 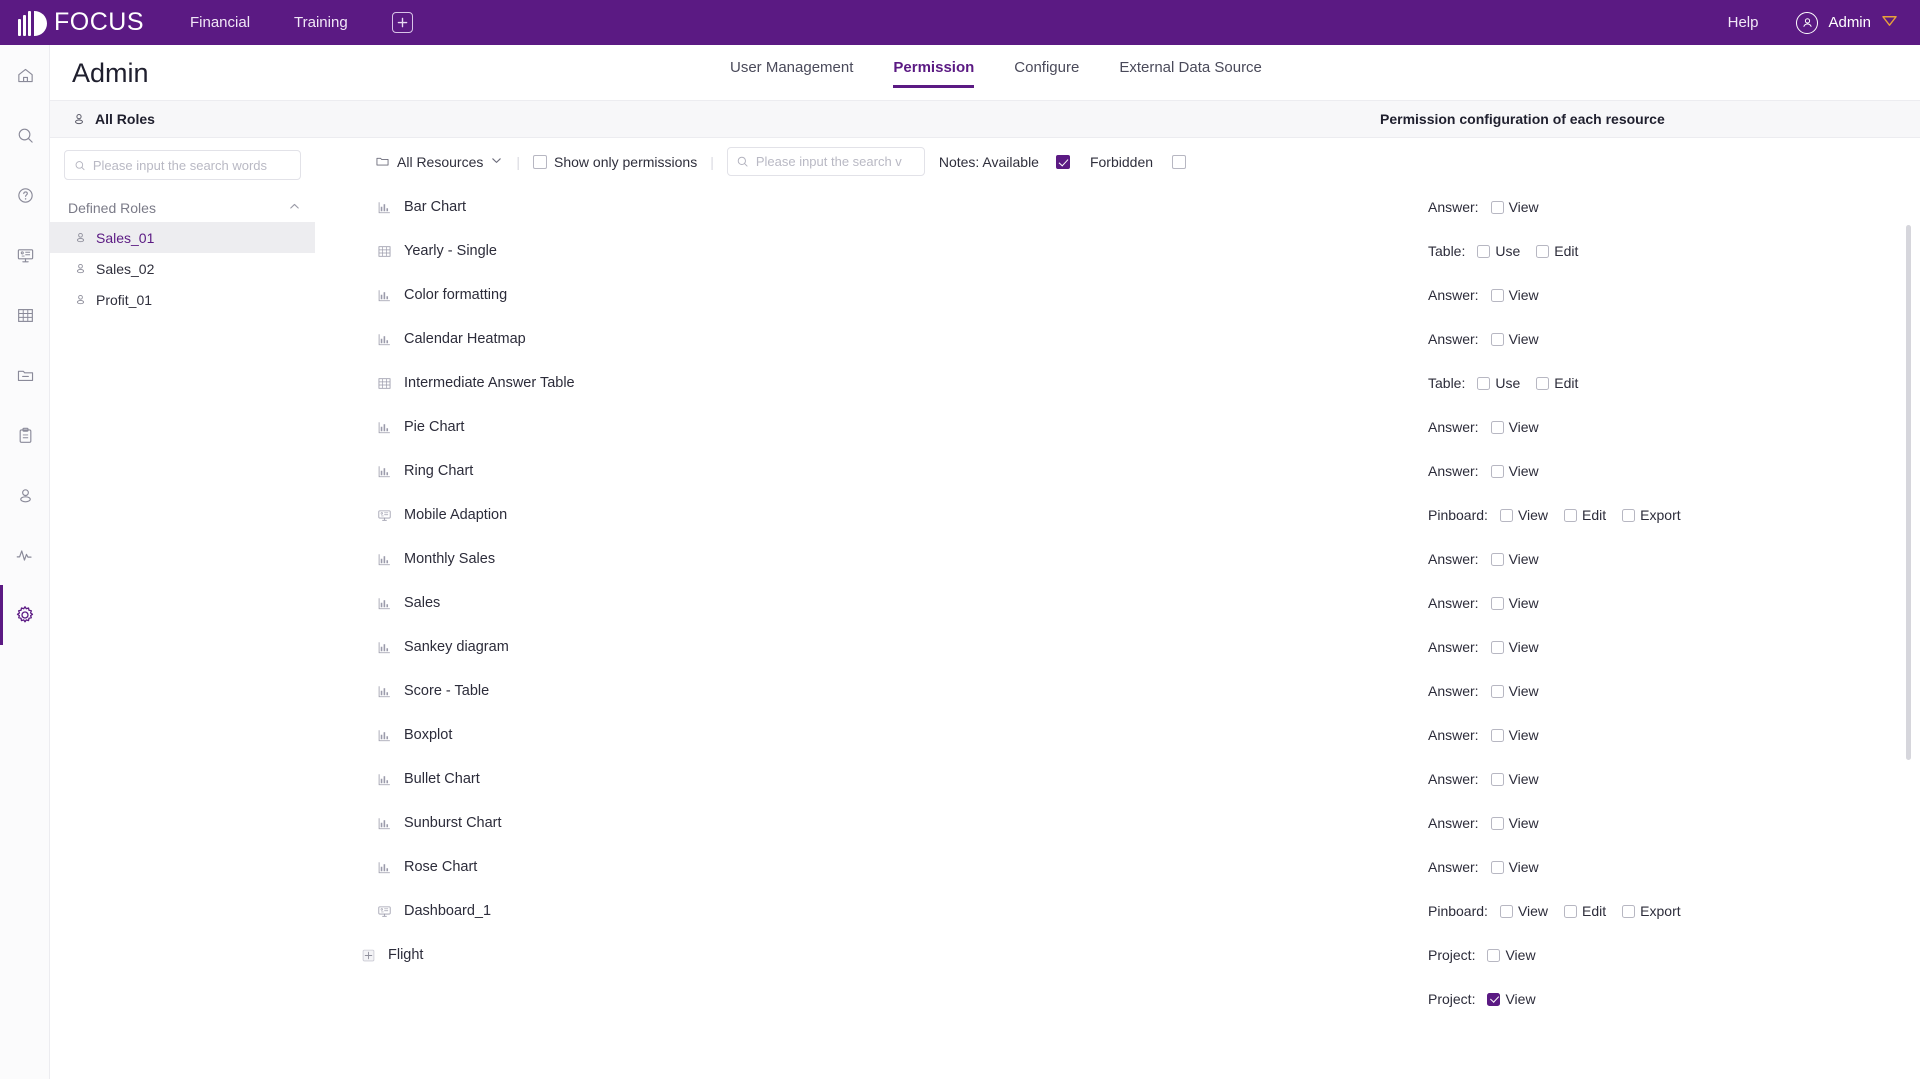 What do you see at coordinates (1117, 427) in the screenshot?
I see `table-row: Pie Chart Answer: View` at bounding box center [1117, 427].